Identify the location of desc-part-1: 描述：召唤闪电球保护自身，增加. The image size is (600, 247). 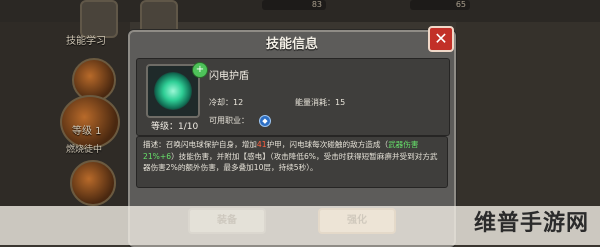
(200, 144).